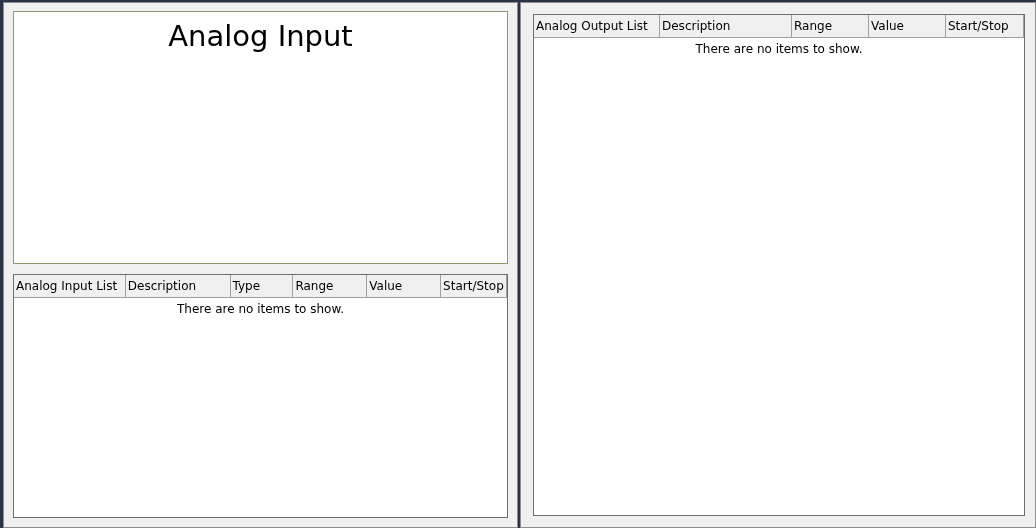 This screenshot has width=1036, height=528. What do you see at coordinates (260, 36) in the screenshot?
I see `chart-title: Analog Input` at bounding box center [260, 36].